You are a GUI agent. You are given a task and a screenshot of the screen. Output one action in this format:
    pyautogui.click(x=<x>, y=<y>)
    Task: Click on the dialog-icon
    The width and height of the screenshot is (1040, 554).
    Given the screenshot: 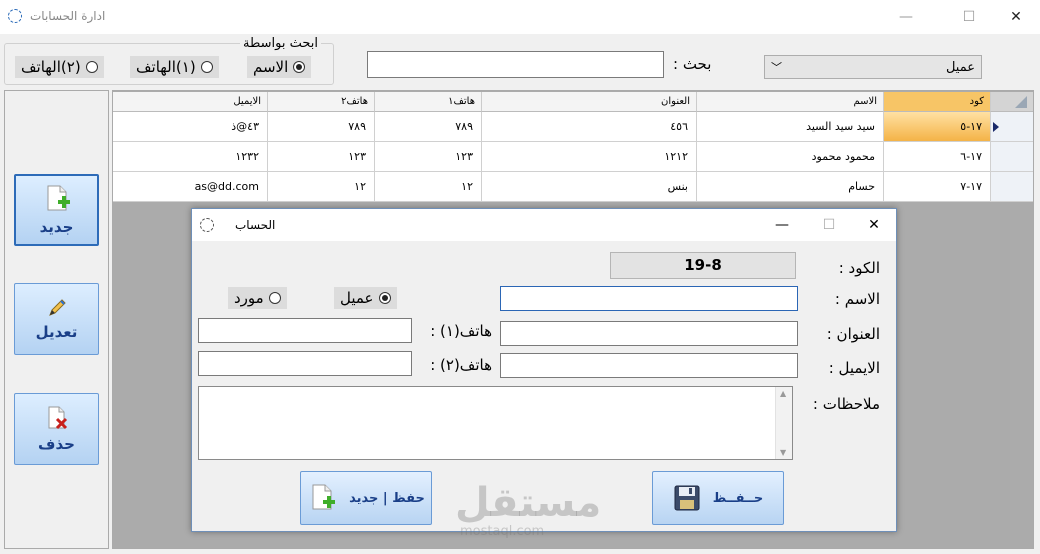 What is the action you would take?
    pyautogui.click(x=207, y=225)
    